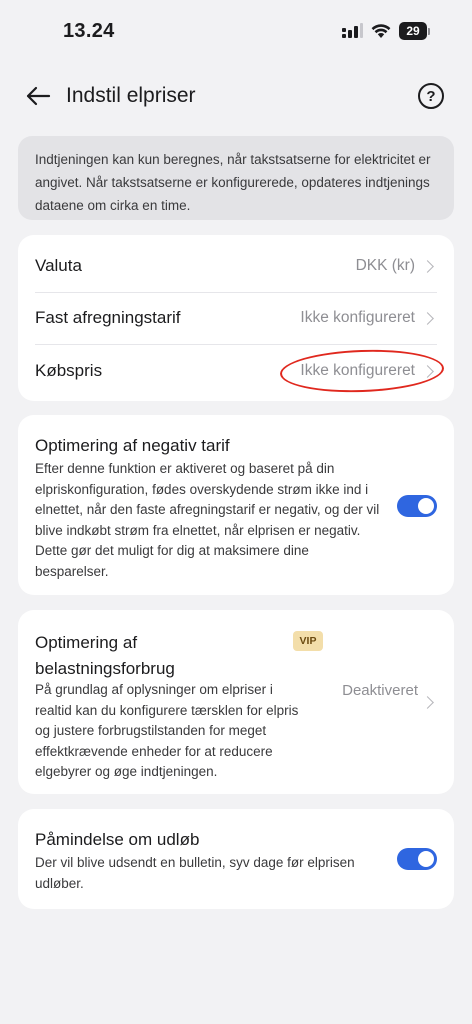  Describe the element at coordinates (105, 655) in the screenshot. I see `load-optimization-title: Optimering af belastningsforbrug` at that location.